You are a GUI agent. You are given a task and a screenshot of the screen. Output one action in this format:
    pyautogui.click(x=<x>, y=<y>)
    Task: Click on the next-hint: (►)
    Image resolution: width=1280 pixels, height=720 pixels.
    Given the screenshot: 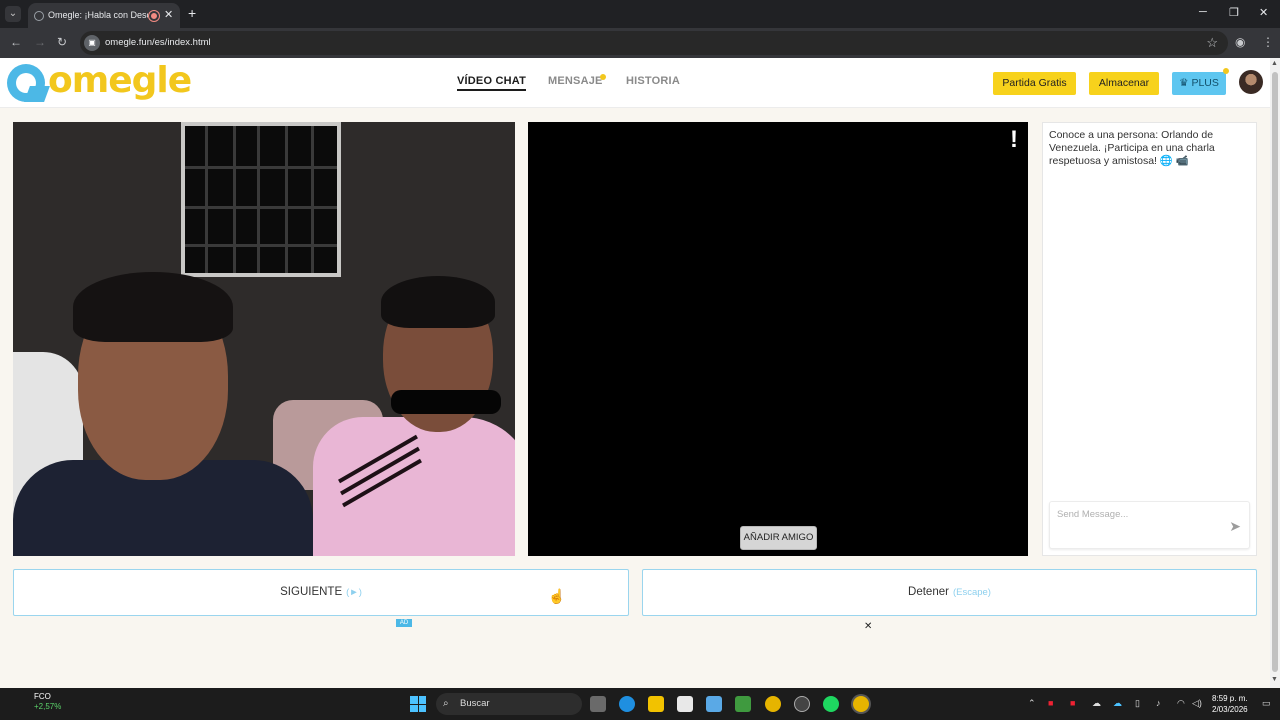 What is the action you would take?
    pyautogui.click(x=354, y=592)
    